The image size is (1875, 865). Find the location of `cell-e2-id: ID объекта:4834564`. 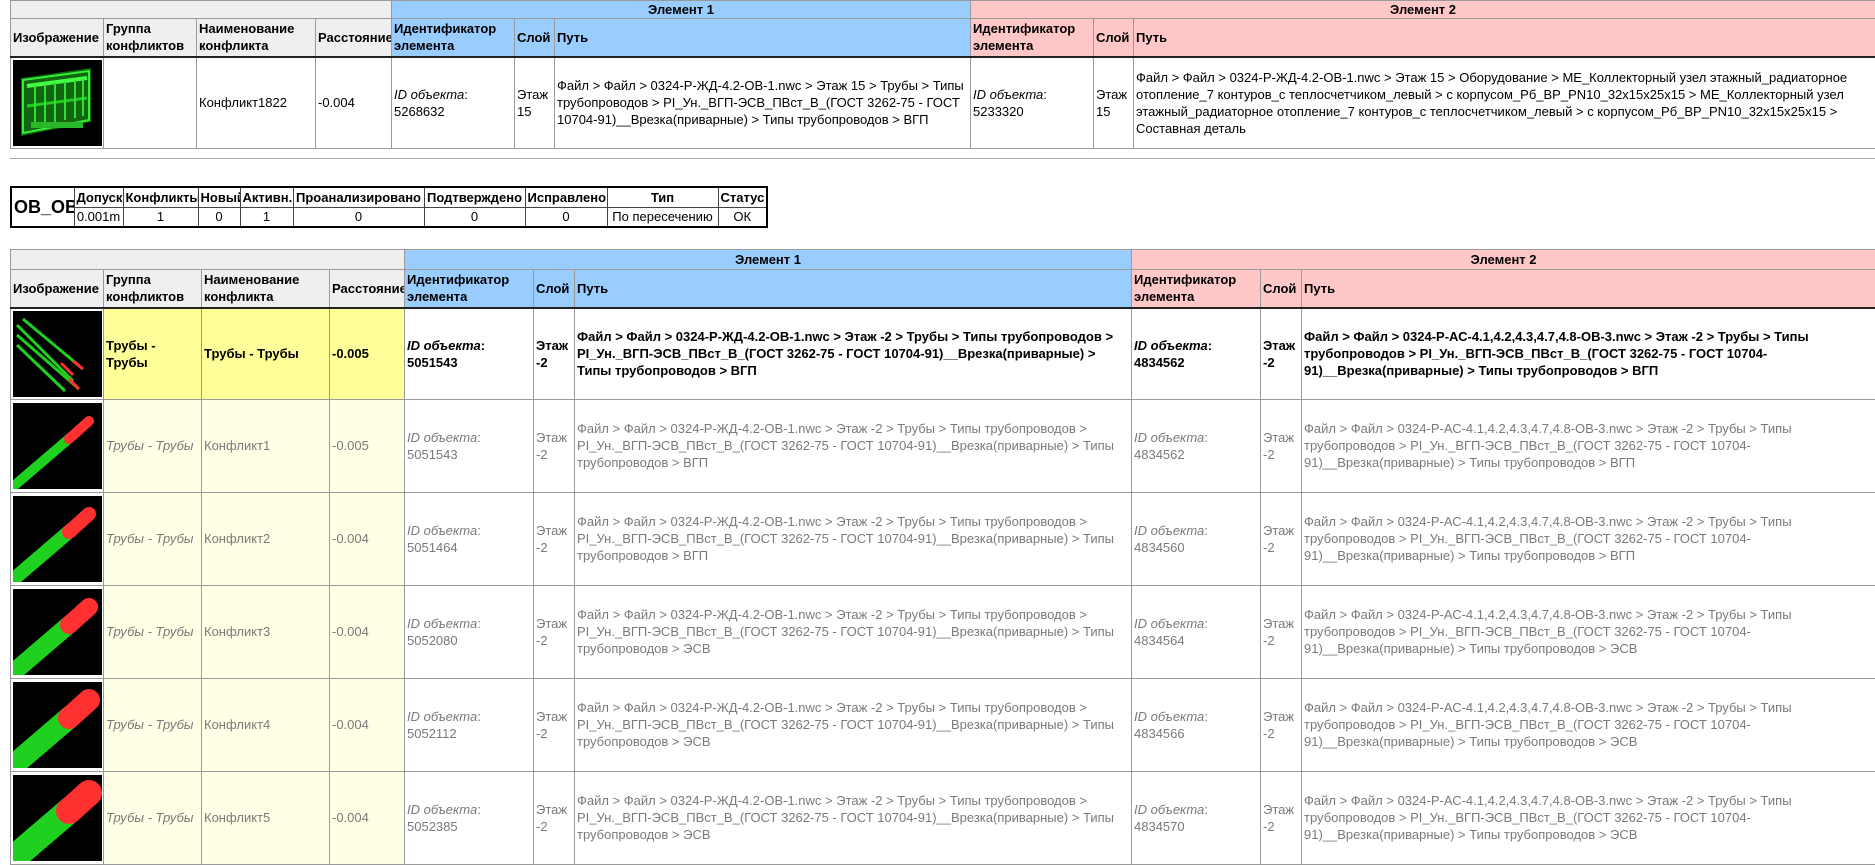

cell-e2-id: ID объекта:4834564 is located at coordinates (1196, 631).